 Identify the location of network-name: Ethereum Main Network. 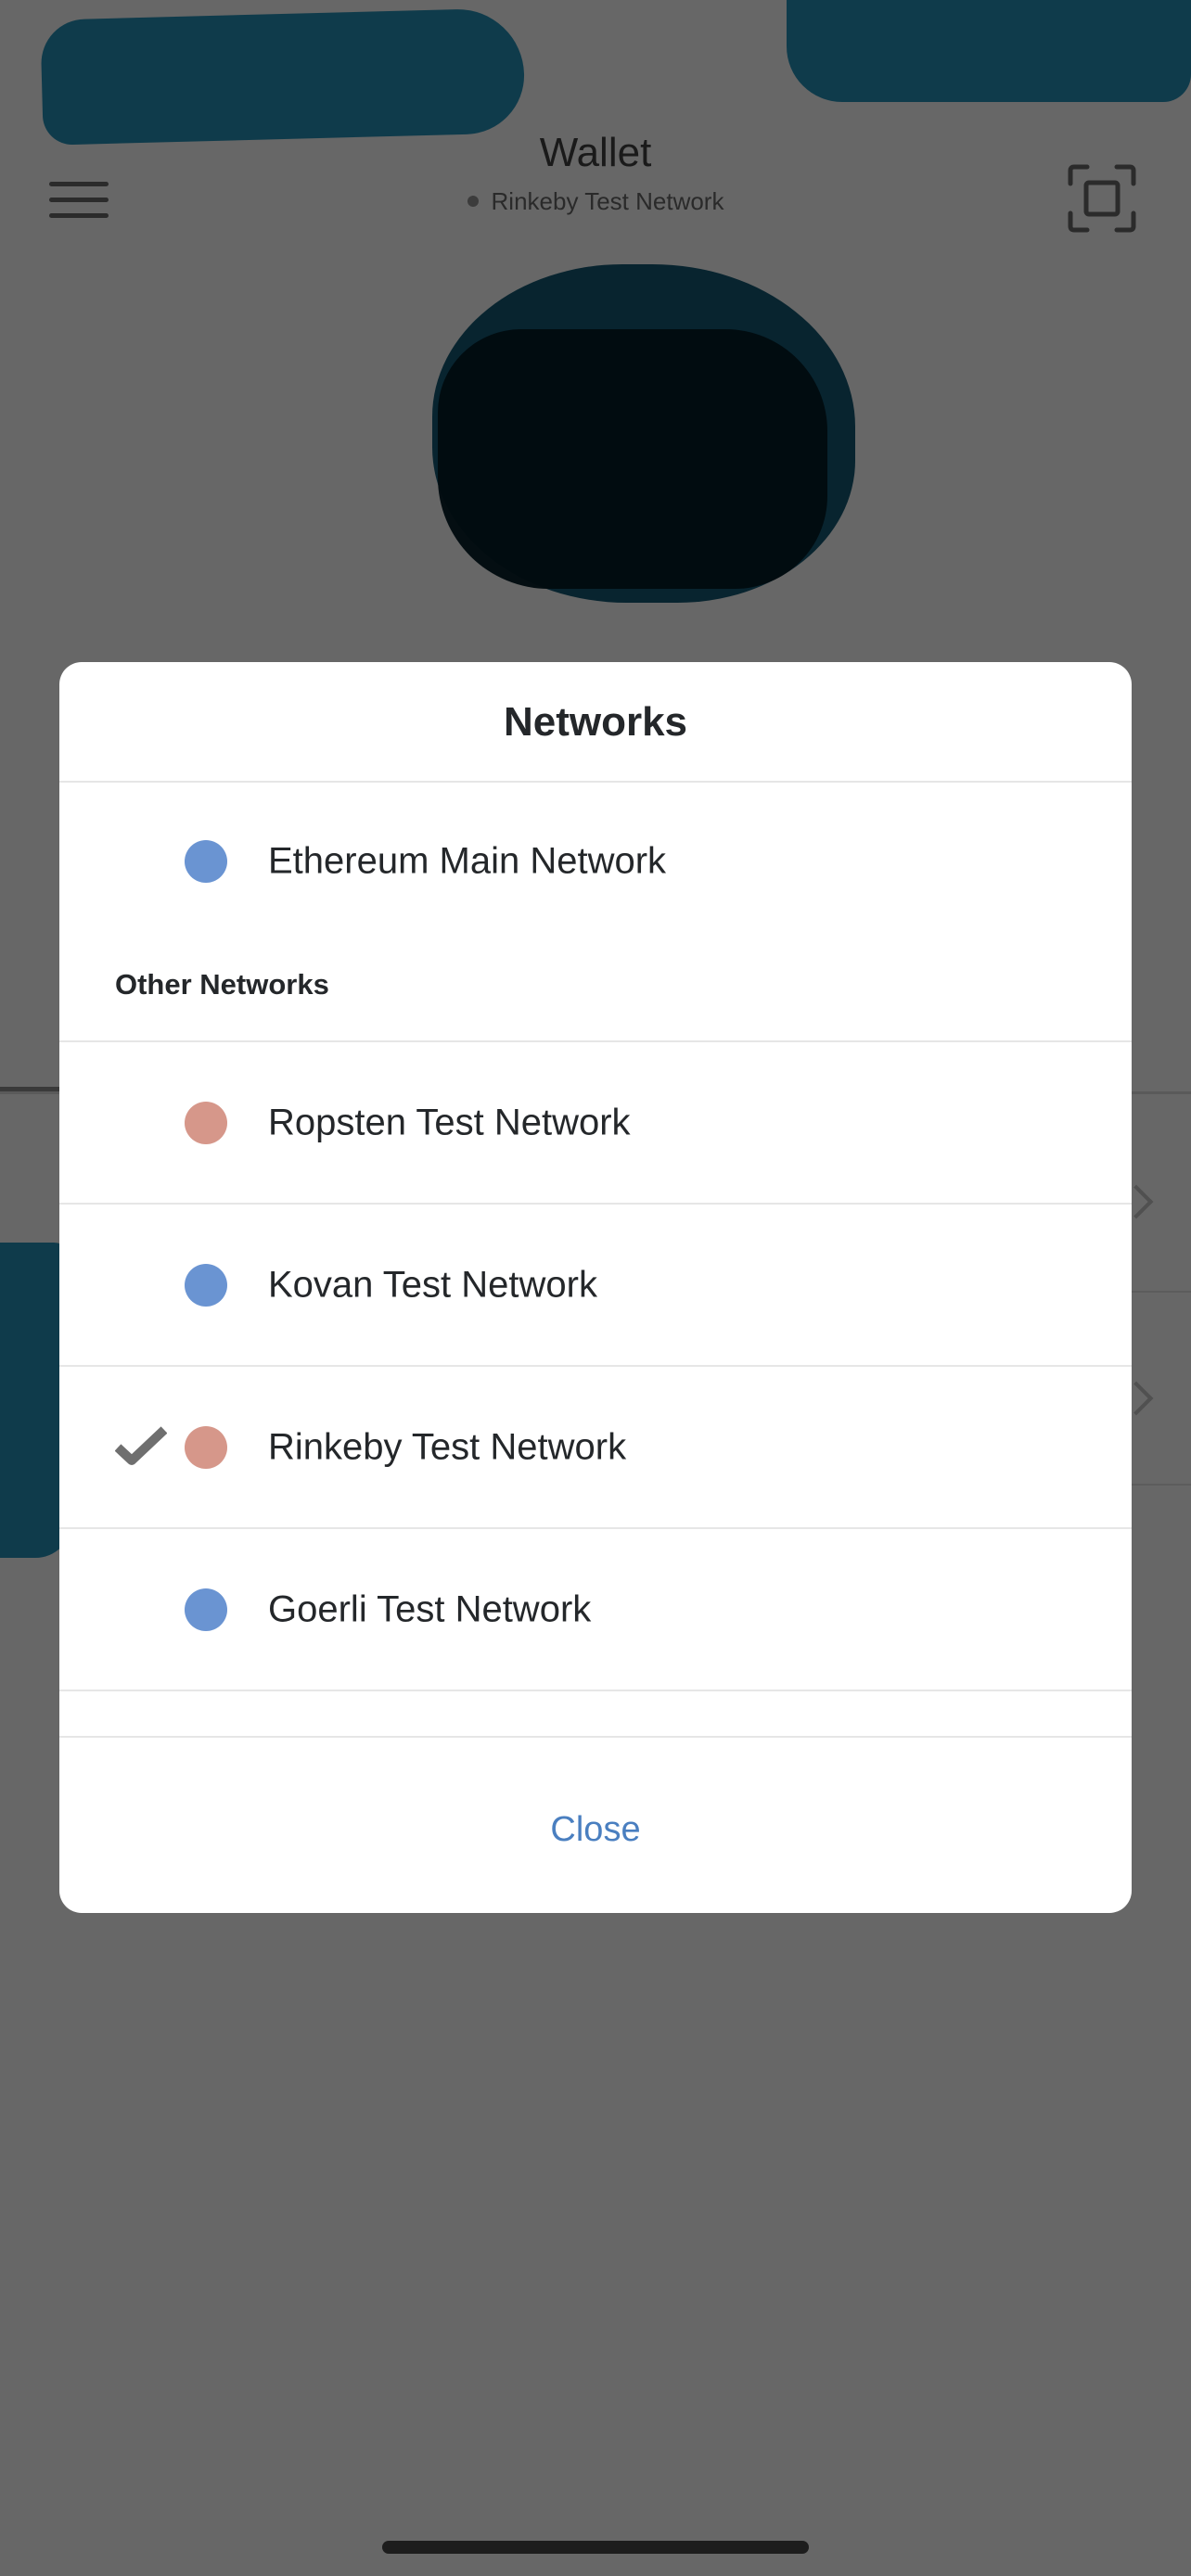
(467, 861).